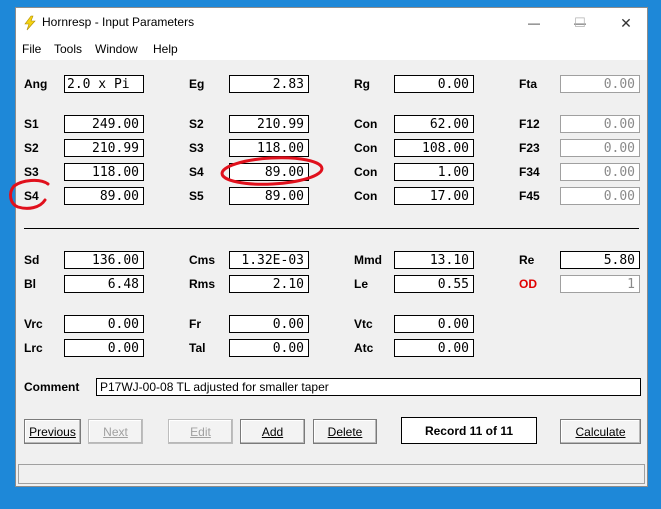 Image resolution: width=661 pixels, height=509 pixels. I want to click on label-ang: Ang, so click(36, 84).